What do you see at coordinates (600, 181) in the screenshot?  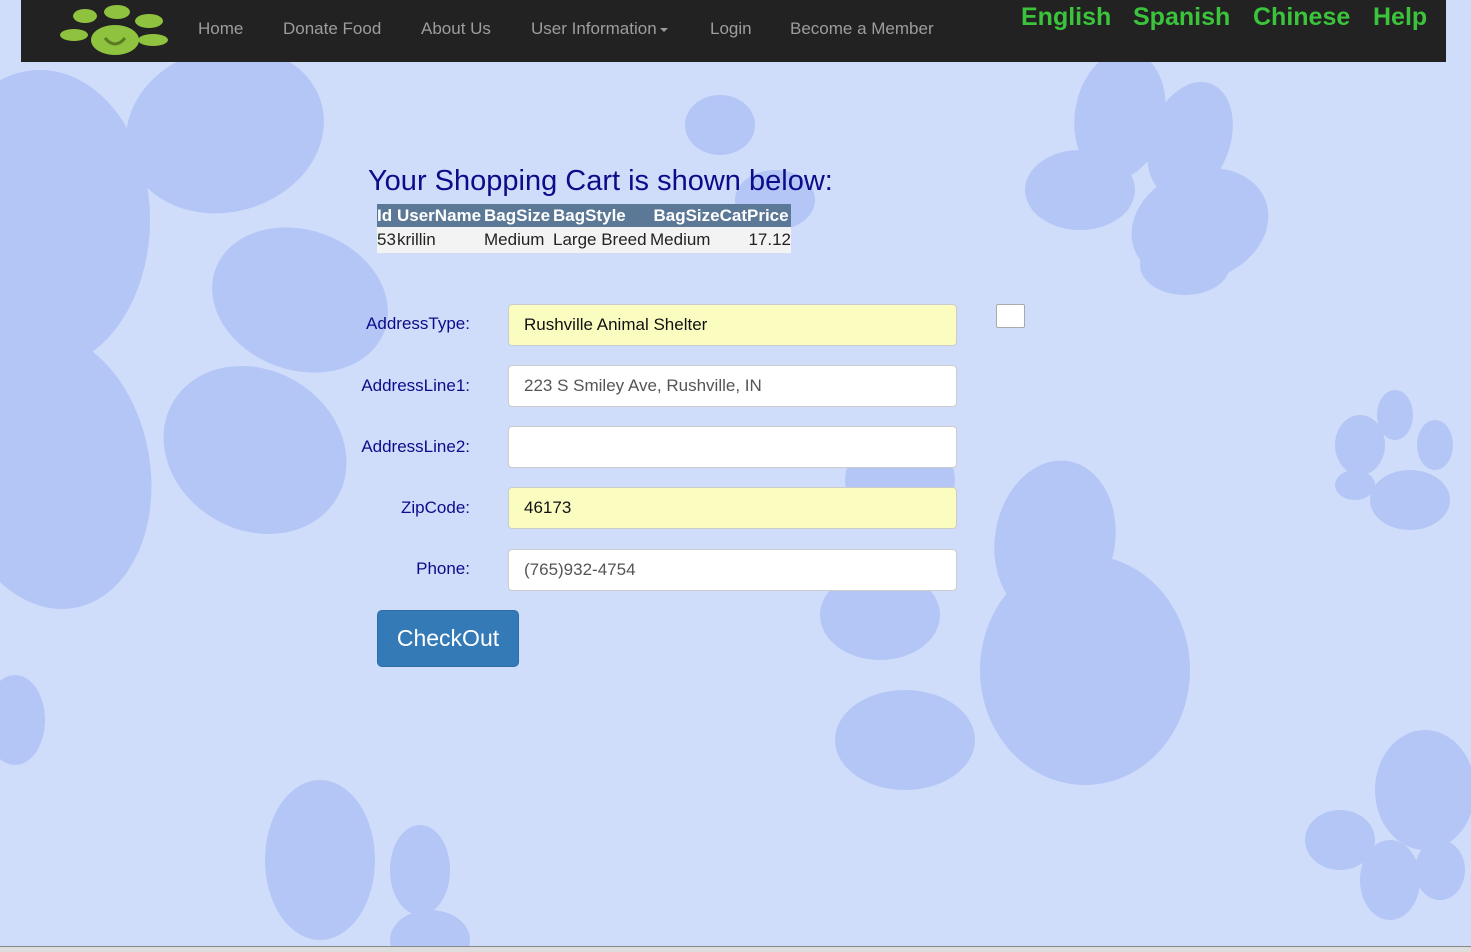 I see `cart-heading: Your Shopping Cart is shown below:` at bounding box center [600, 181].